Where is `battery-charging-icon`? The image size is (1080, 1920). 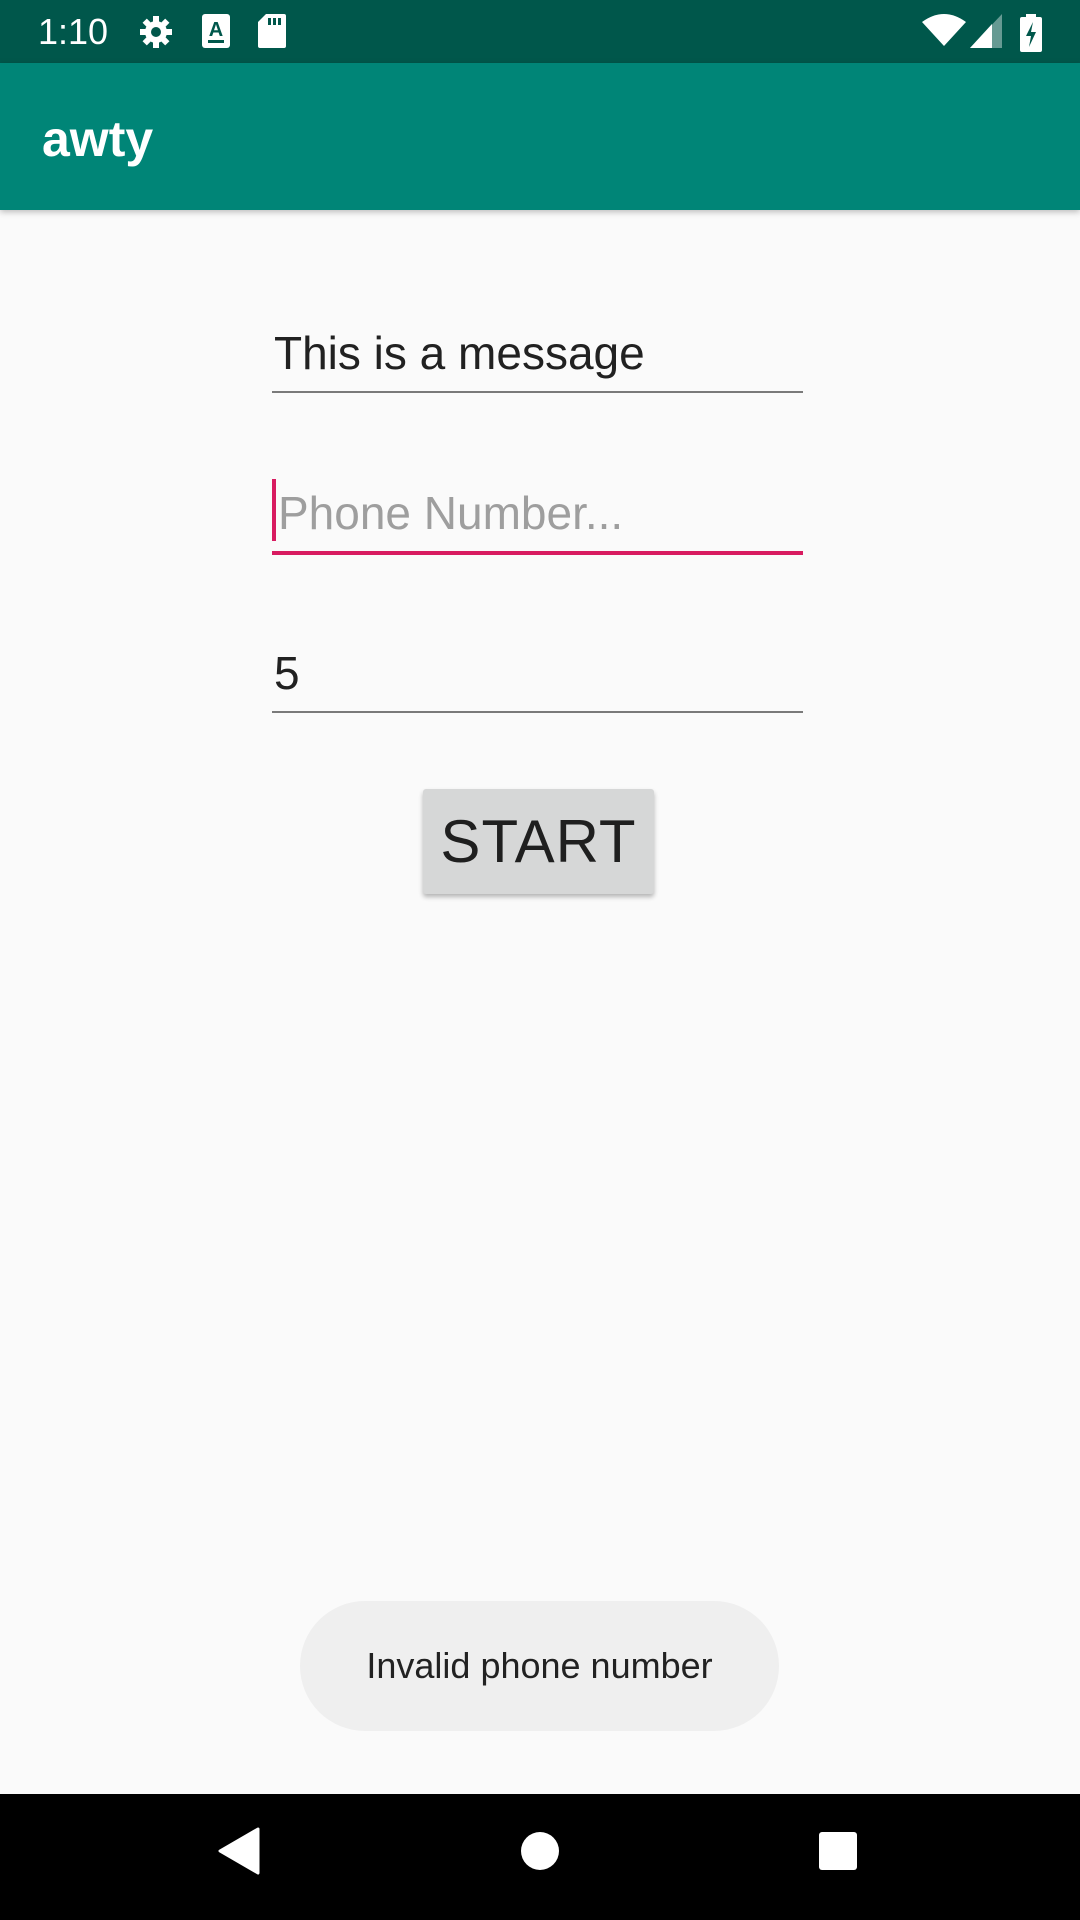
battery-charging-icon is located at coordinates (1031, 35).